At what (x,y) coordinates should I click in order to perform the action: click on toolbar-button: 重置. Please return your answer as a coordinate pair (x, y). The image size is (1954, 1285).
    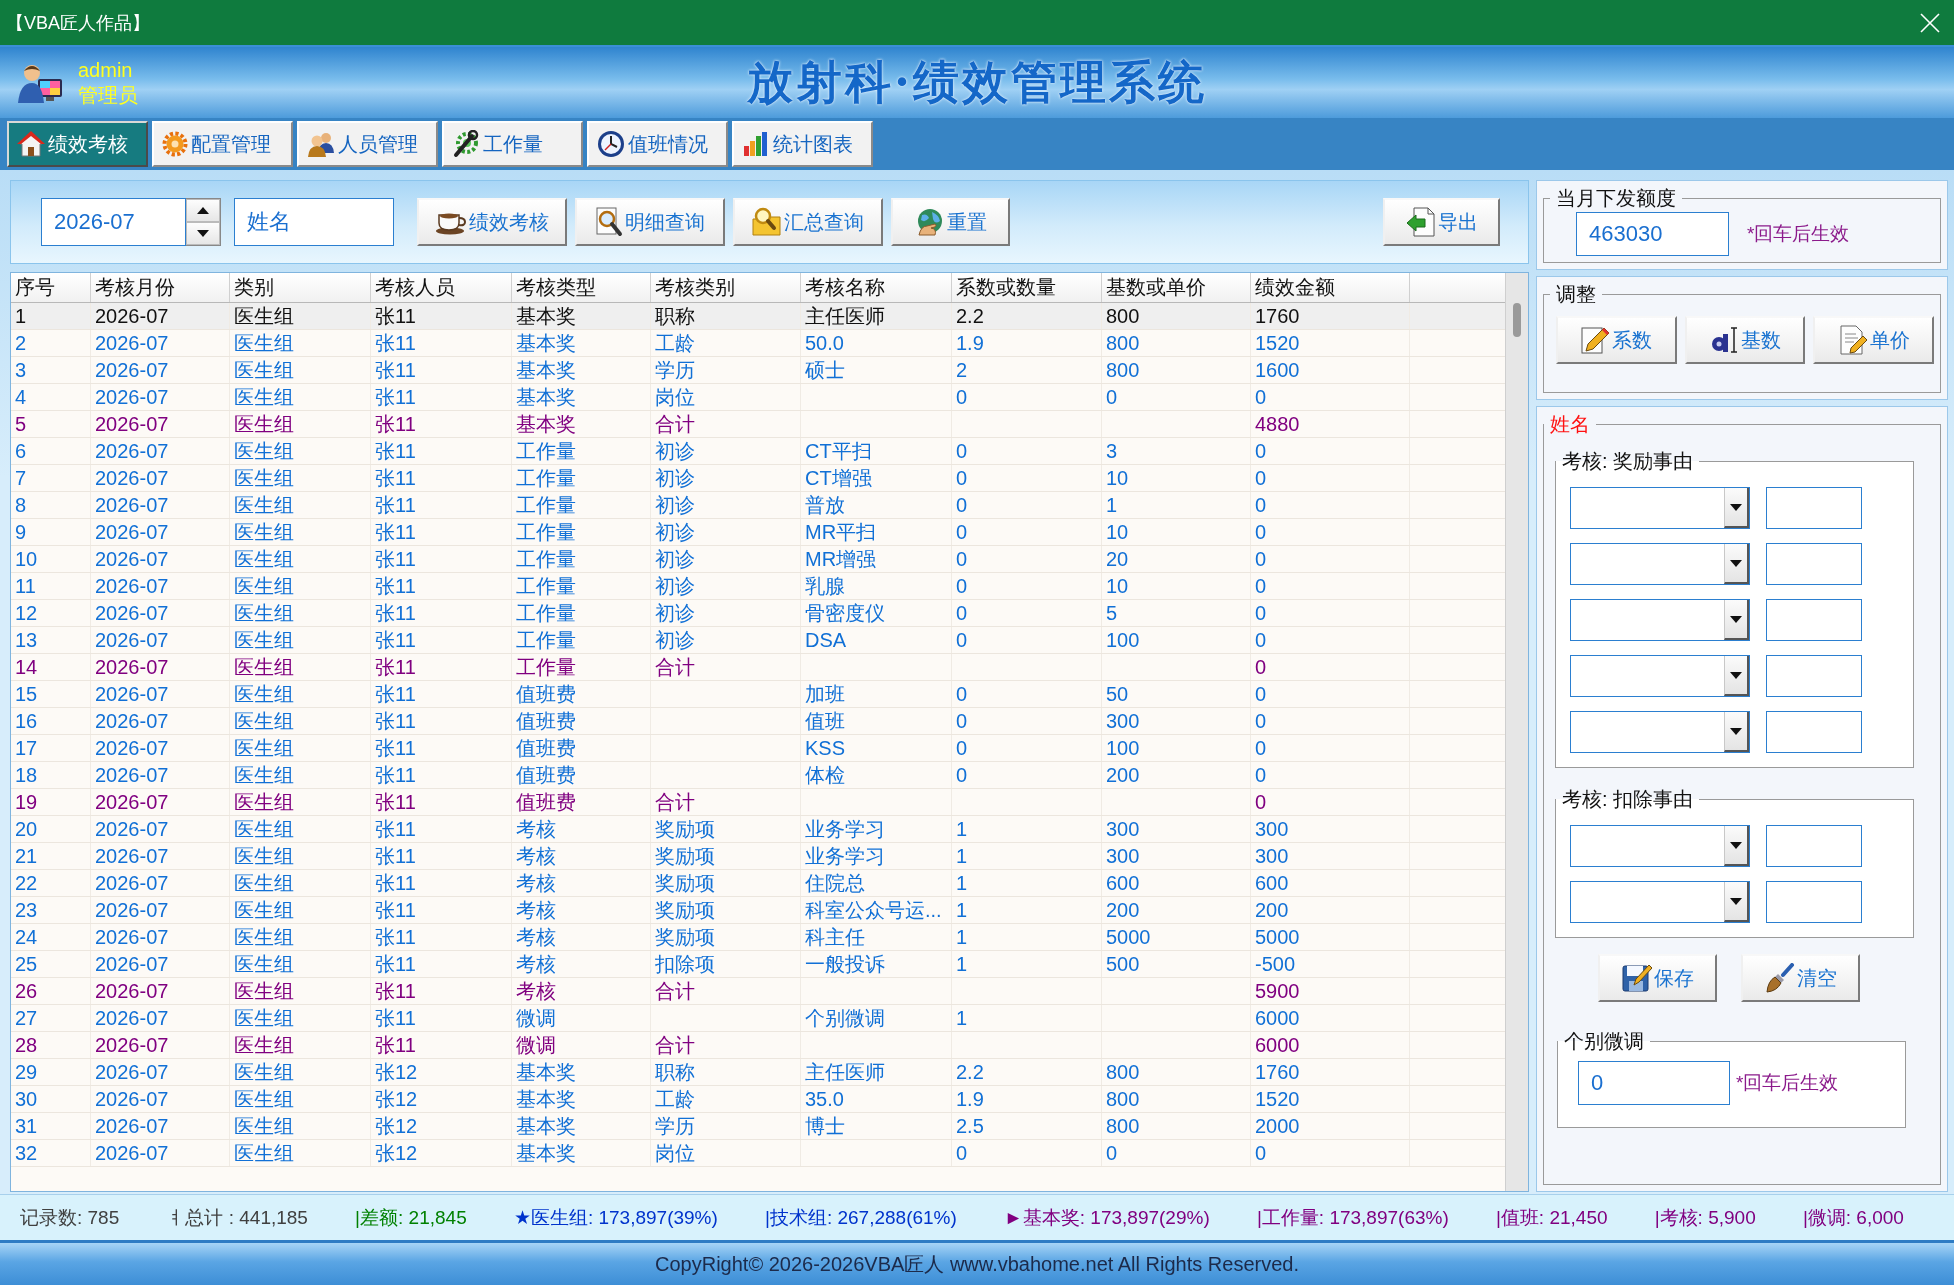
    Looking at the image, I should click on (950, 222).